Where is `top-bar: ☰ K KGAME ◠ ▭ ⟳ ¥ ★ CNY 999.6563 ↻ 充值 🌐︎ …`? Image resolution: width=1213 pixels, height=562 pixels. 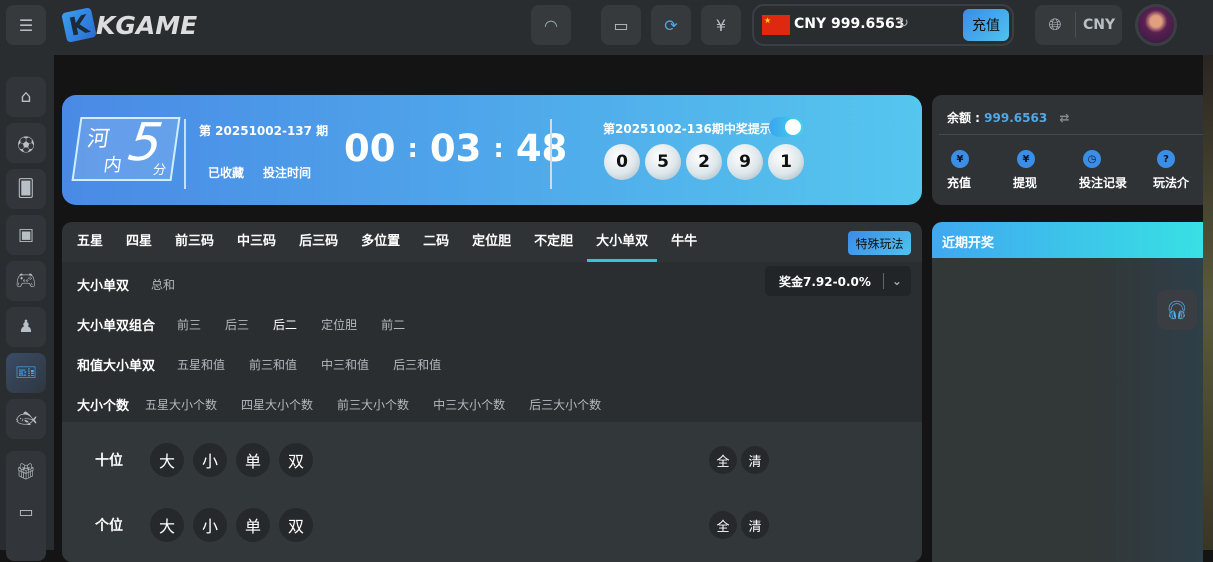
top-bar: ☰ K KGAME ◠ ▭ ⟳ ¥ ★ CNY 999.6563 ↻ 充值 🌐︎ … is located at coordinates (606, 27).